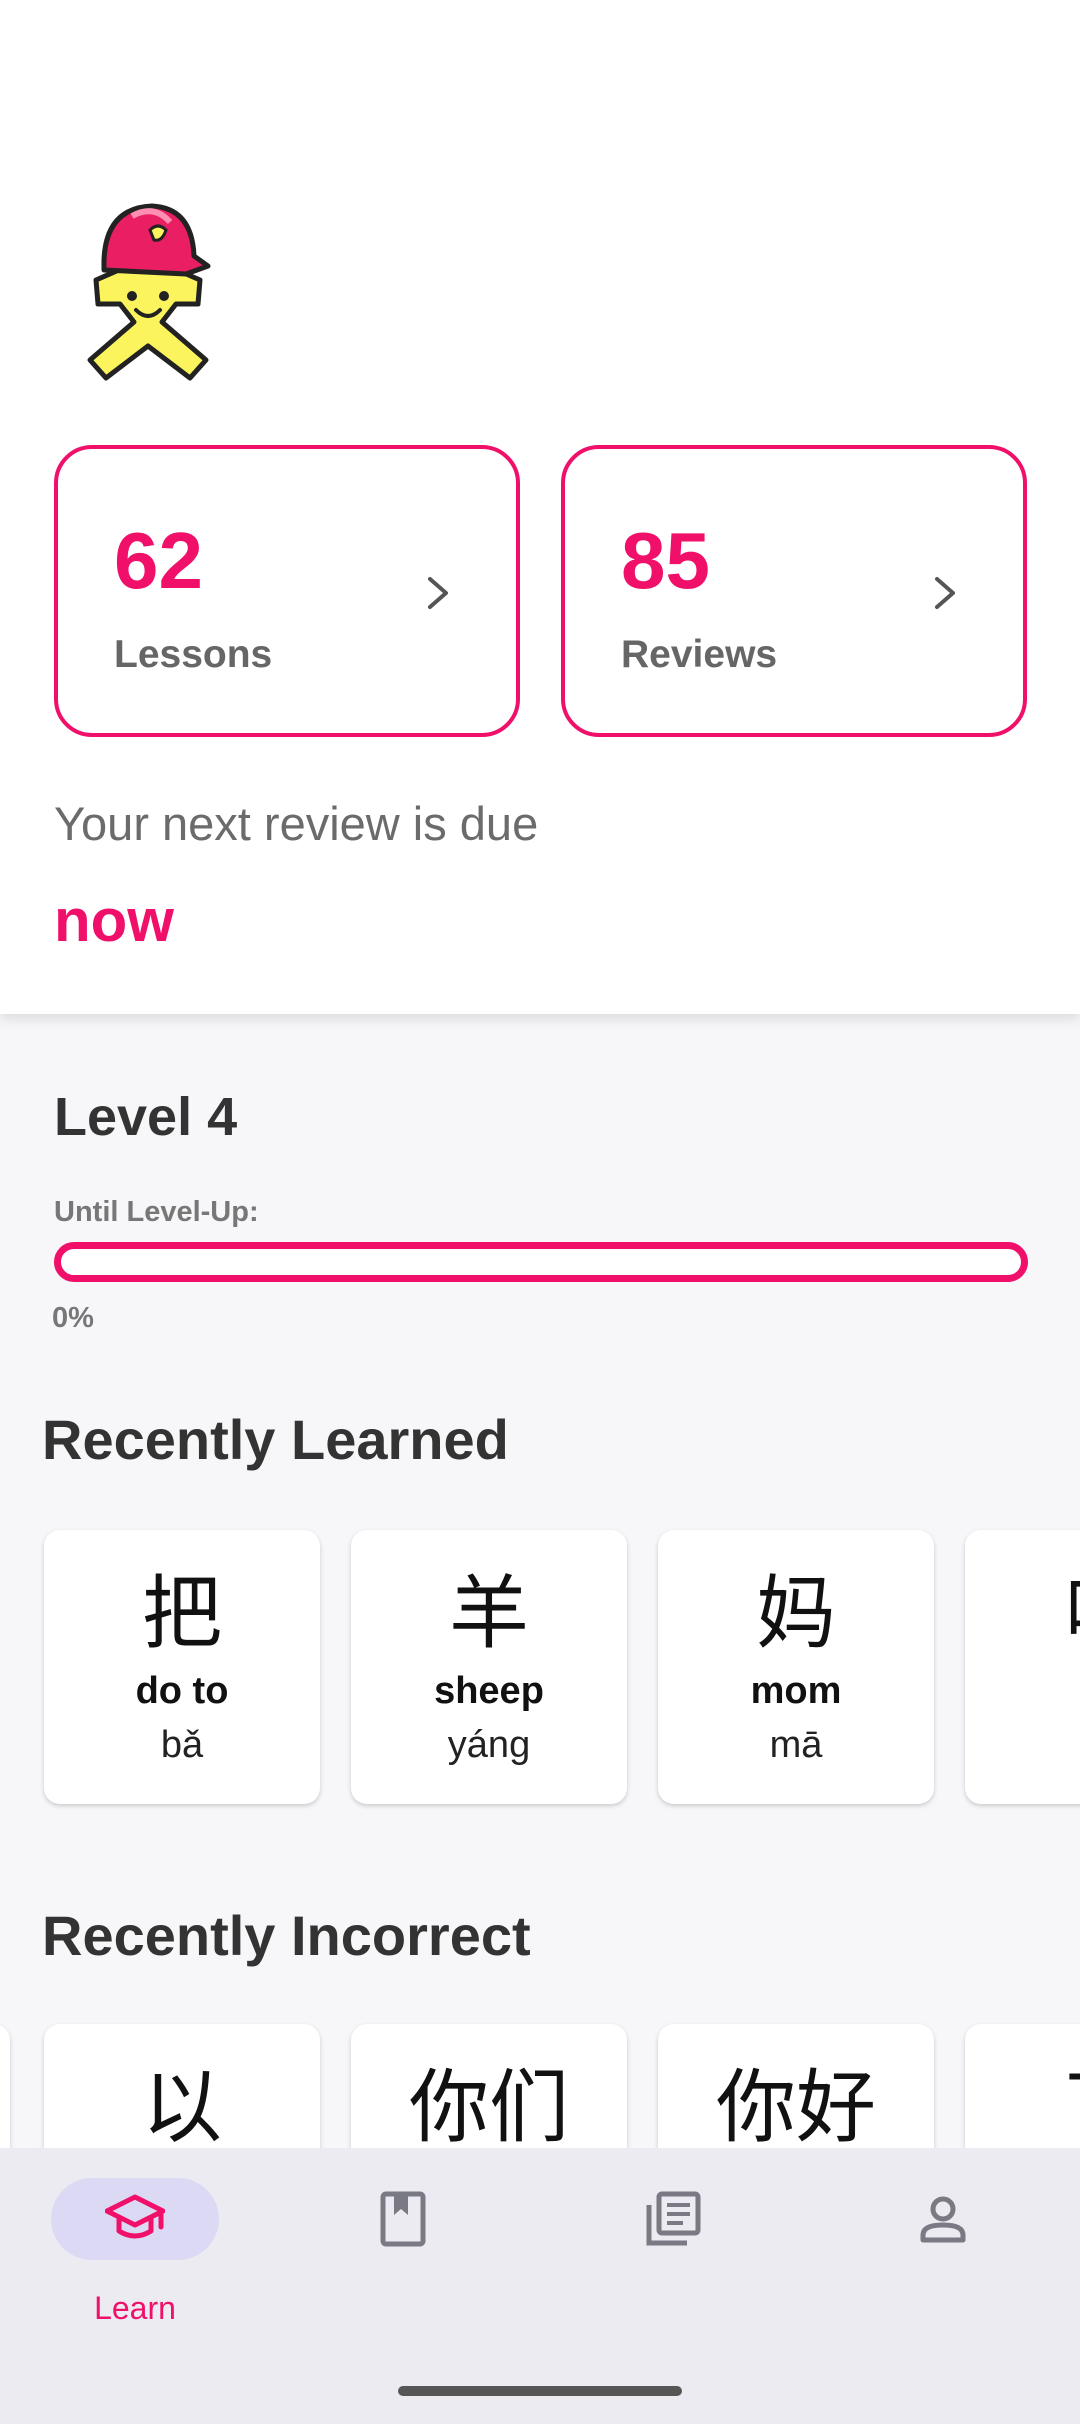 This screenshot has height=2424, width=1080. What do you see at coordinates (1022, 1667) in the screenshot?
I see `vocab-card: 吗` at bounding box center [1022, 1667].